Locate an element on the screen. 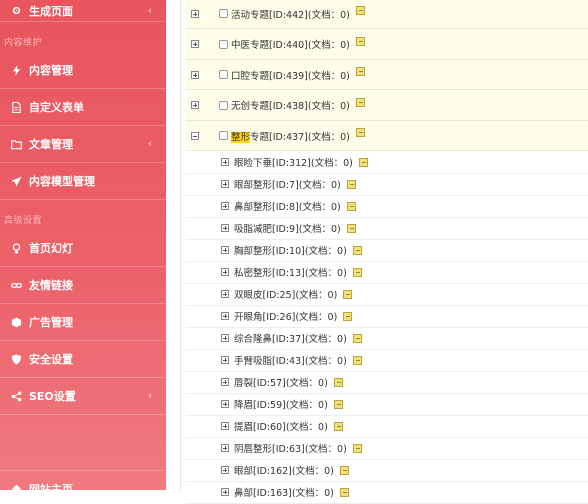  category-label: 眼部[ID:162](文档：0) is located at coordinates (284, 470).